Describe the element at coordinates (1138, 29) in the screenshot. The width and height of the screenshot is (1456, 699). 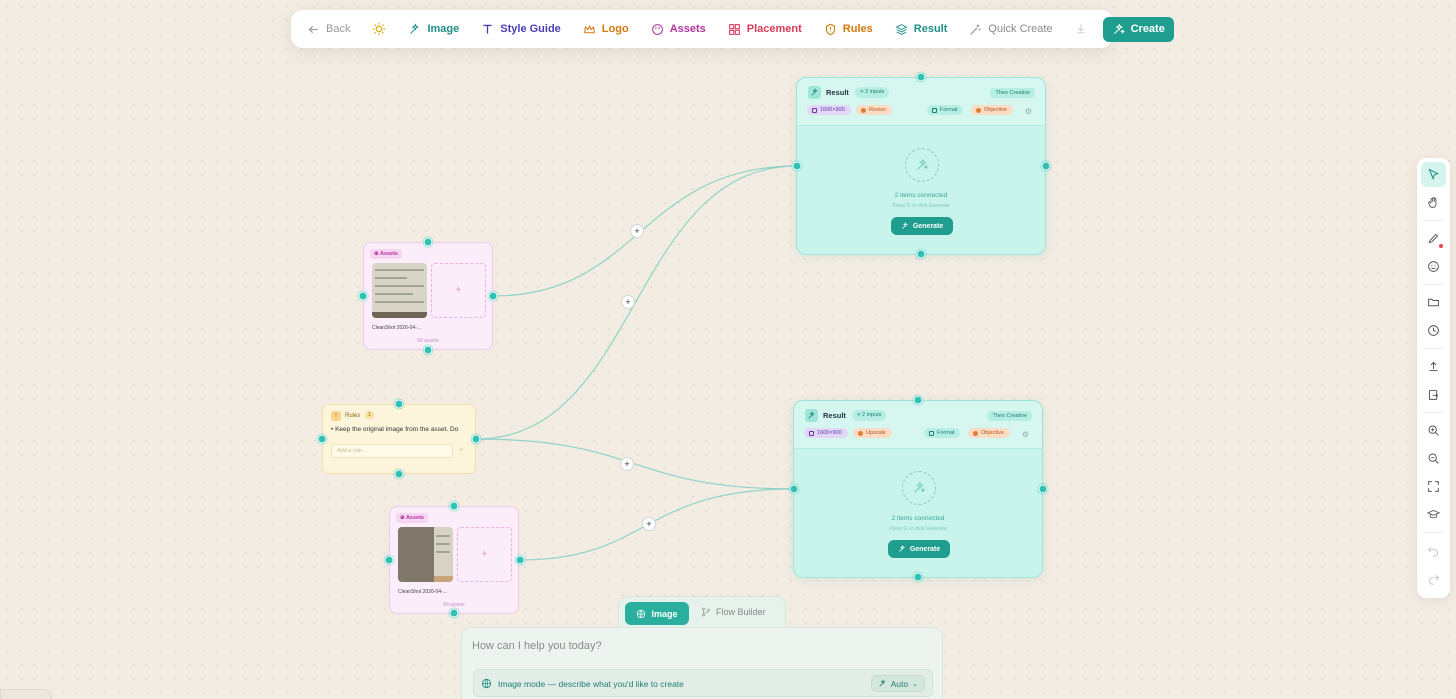
I see `create-button: Create` at that location.